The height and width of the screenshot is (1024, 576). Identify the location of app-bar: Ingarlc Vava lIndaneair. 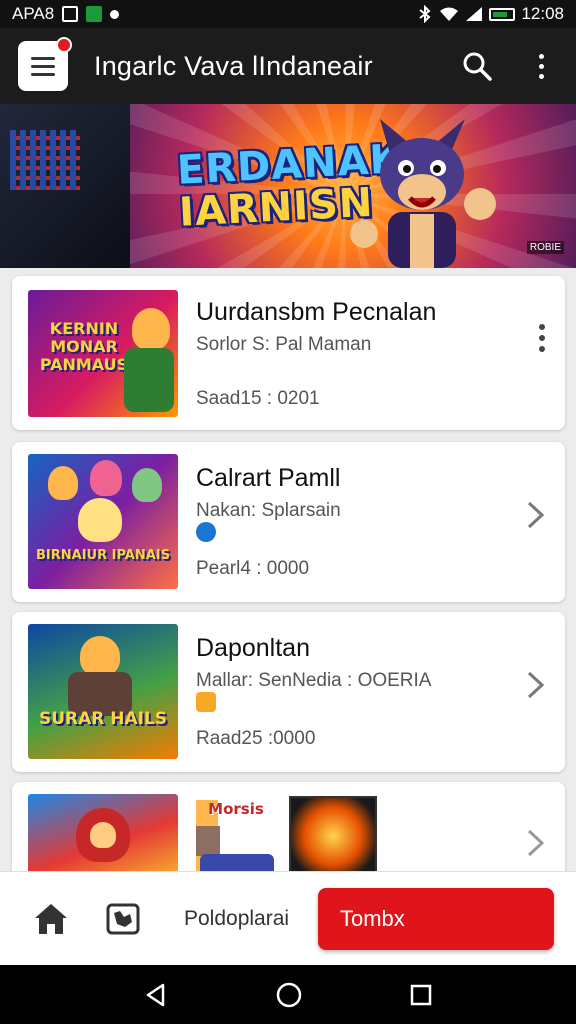
(288, 66).